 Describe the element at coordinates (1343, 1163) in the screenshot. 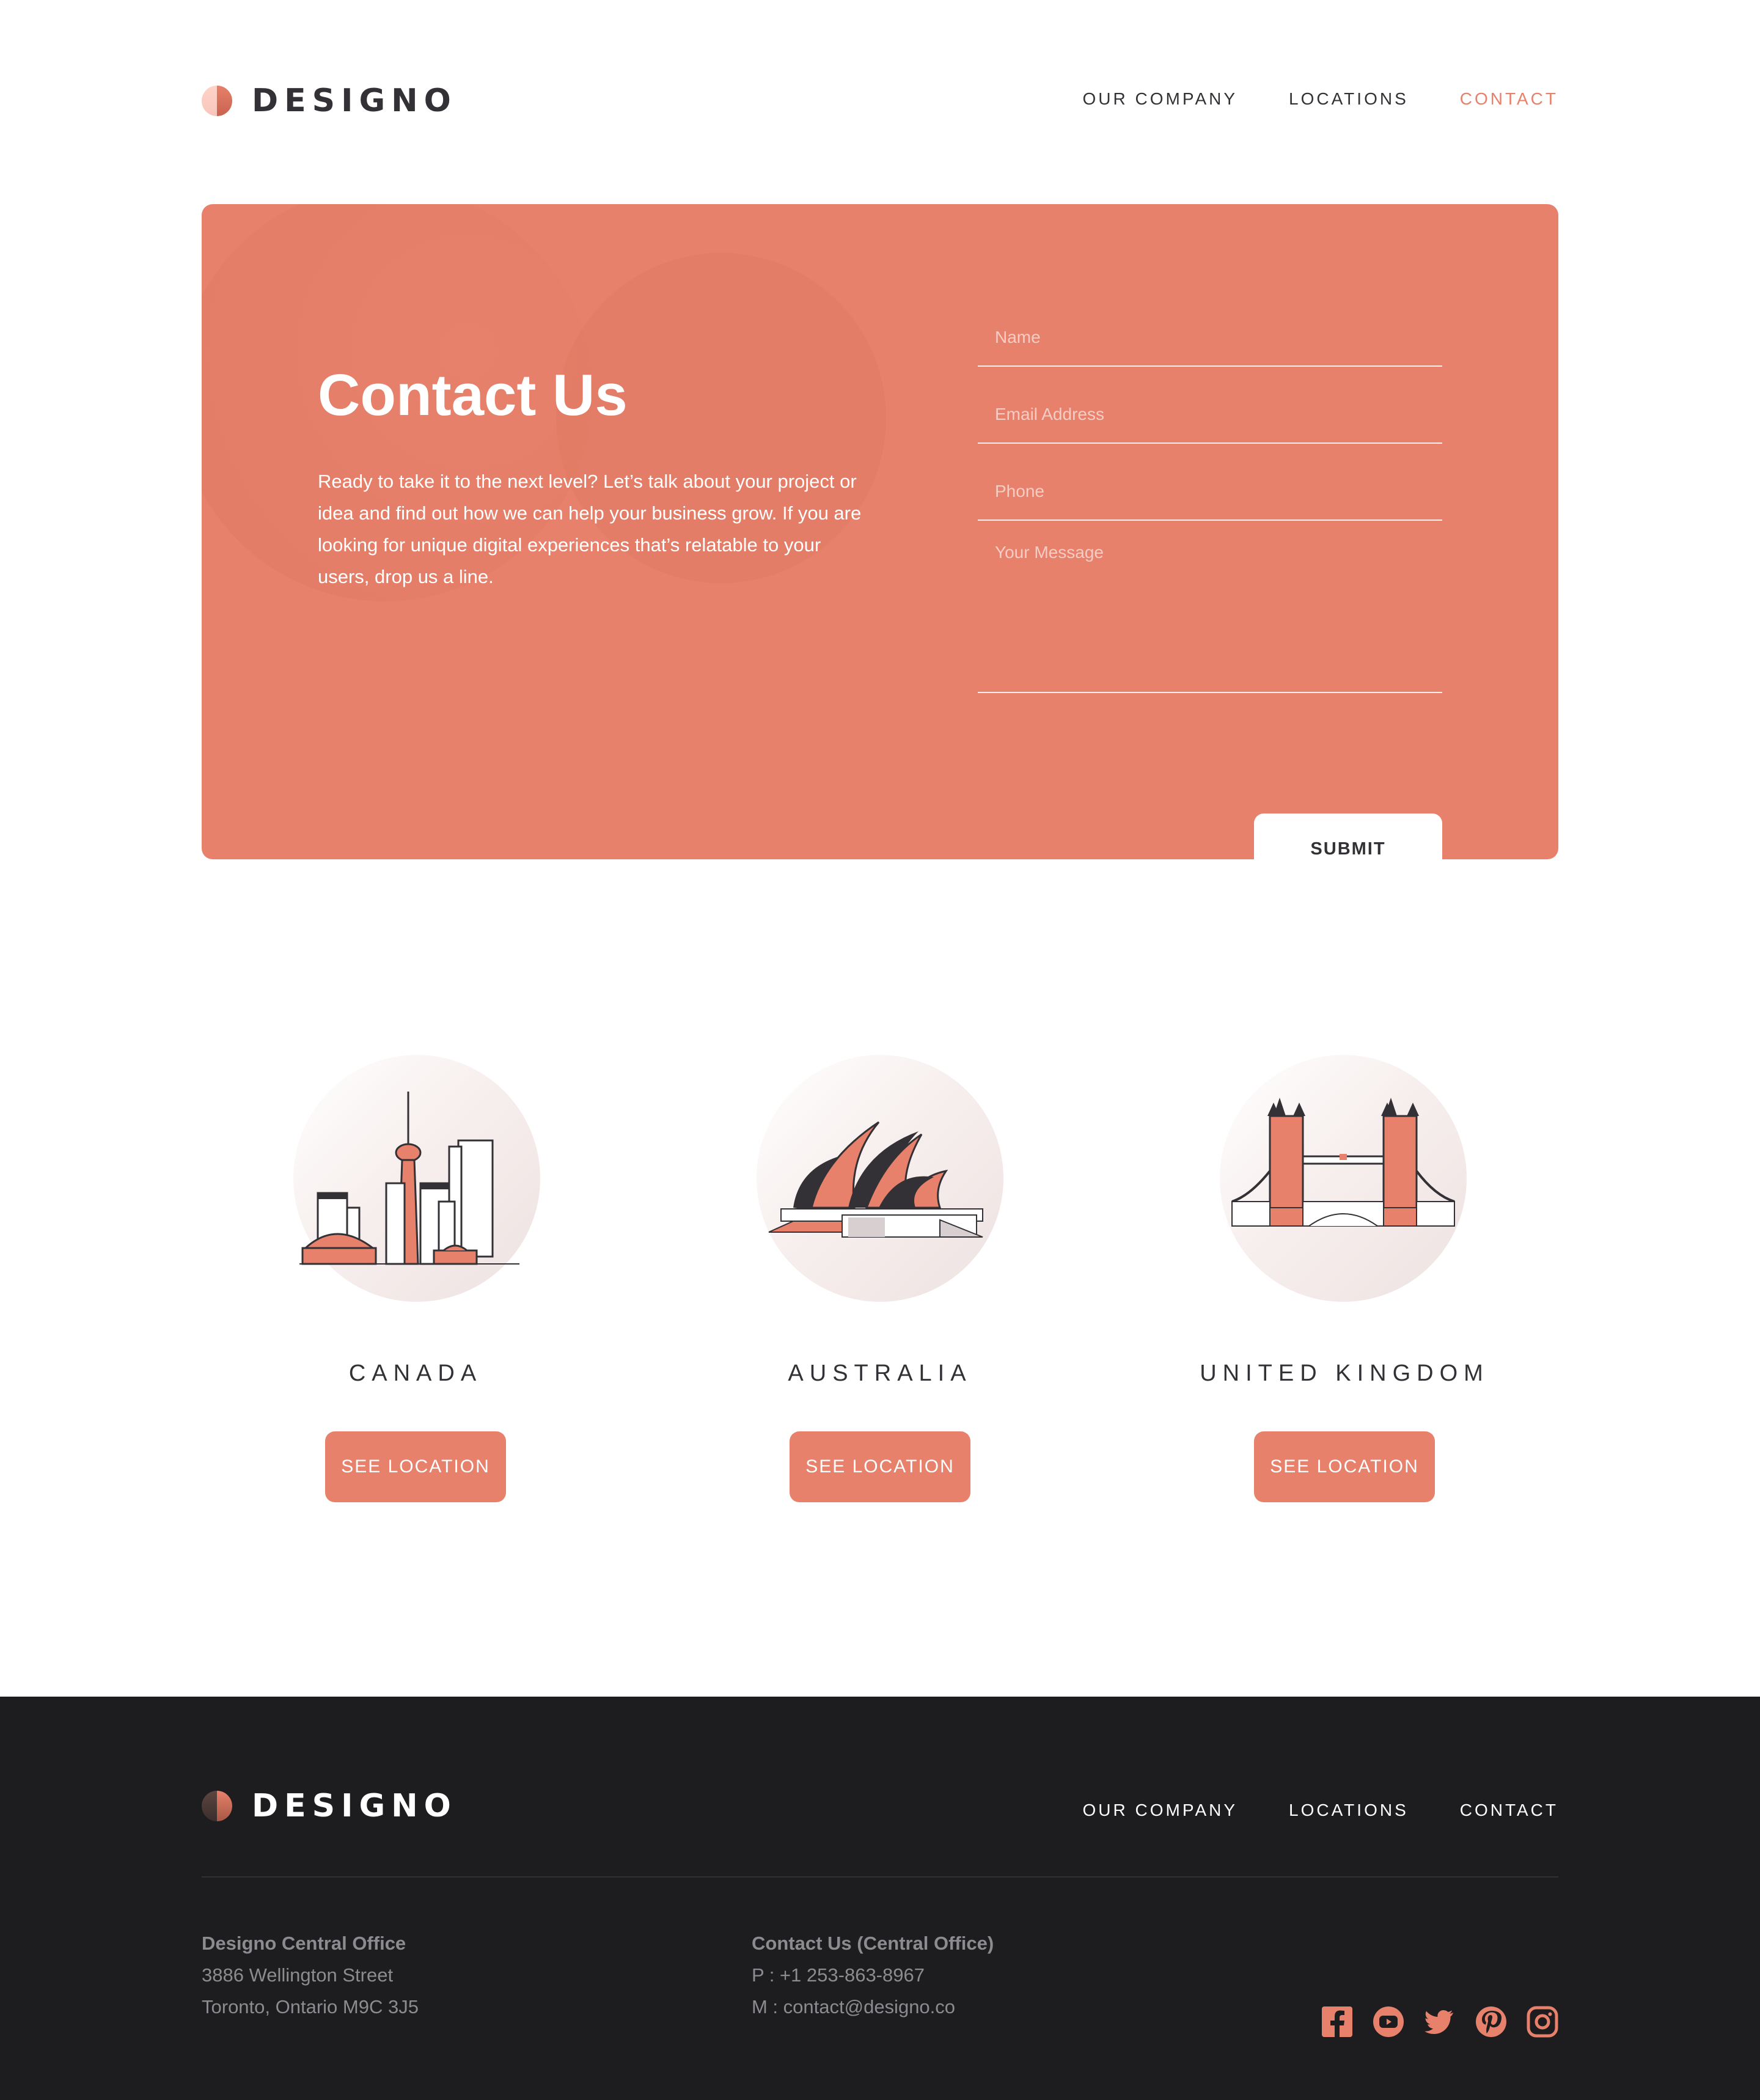

I see `tower-bridge-icon` at that location.